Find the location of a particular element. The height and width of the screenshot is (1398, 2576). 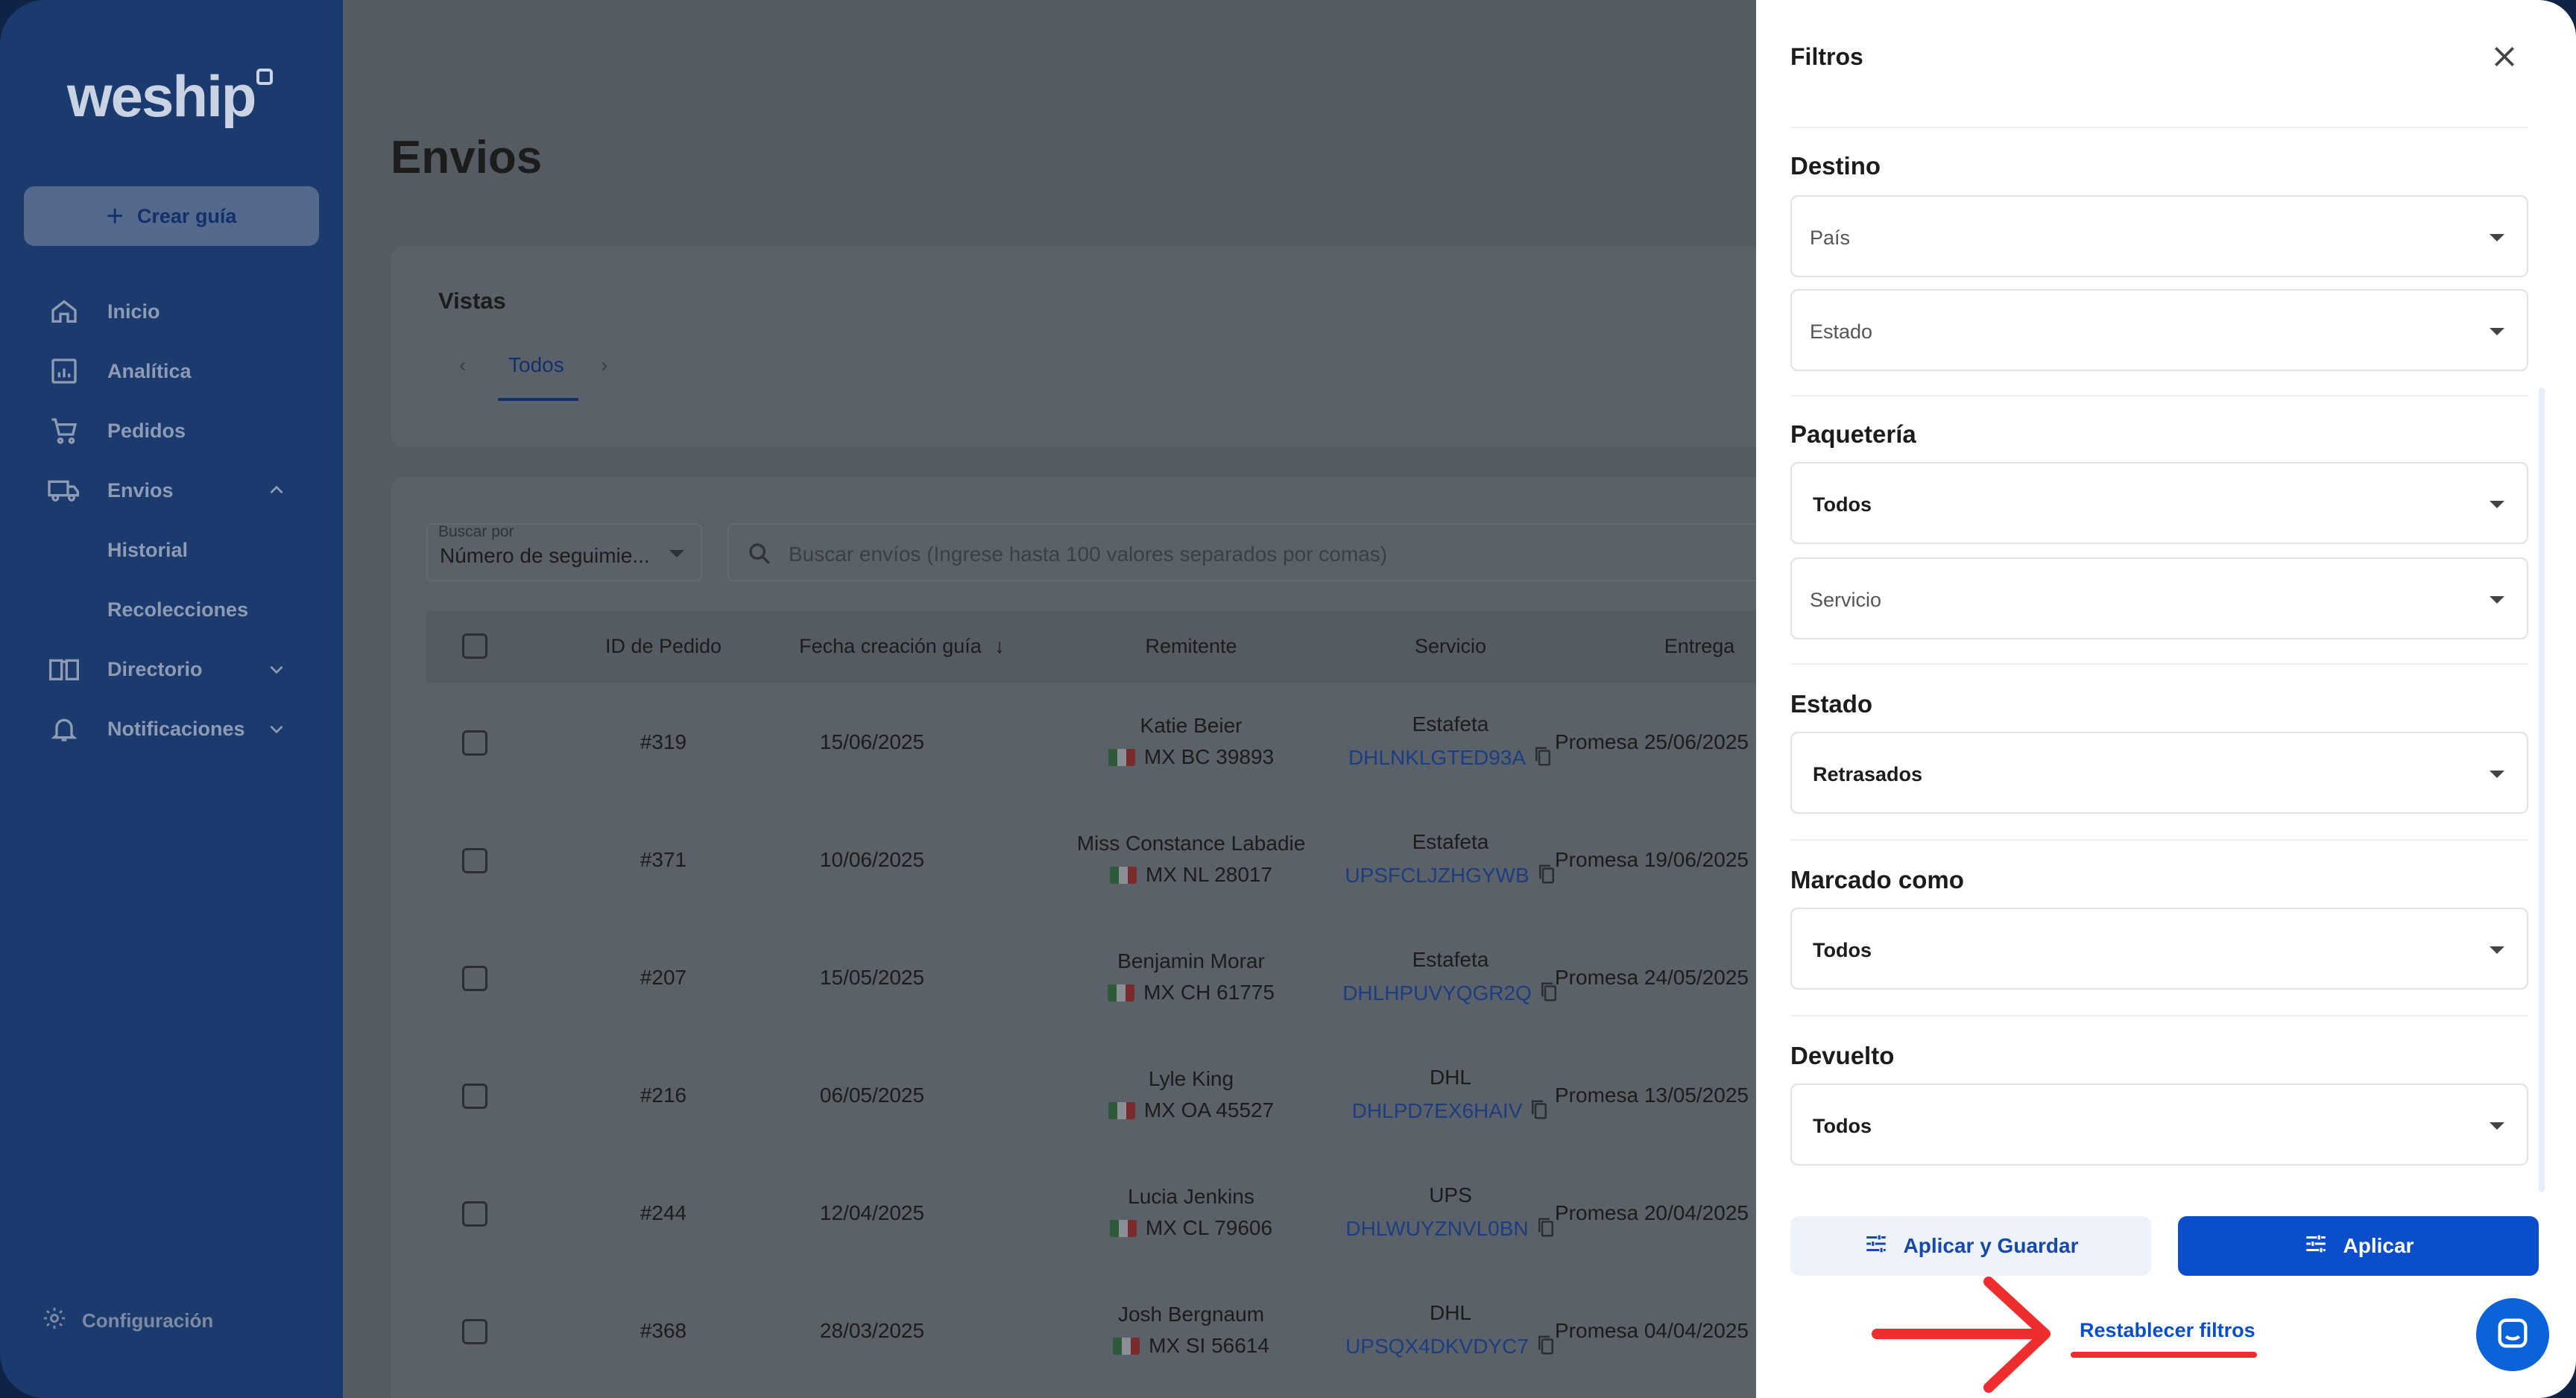

chevron-right-icon: › is located at coordinates (604, 365).